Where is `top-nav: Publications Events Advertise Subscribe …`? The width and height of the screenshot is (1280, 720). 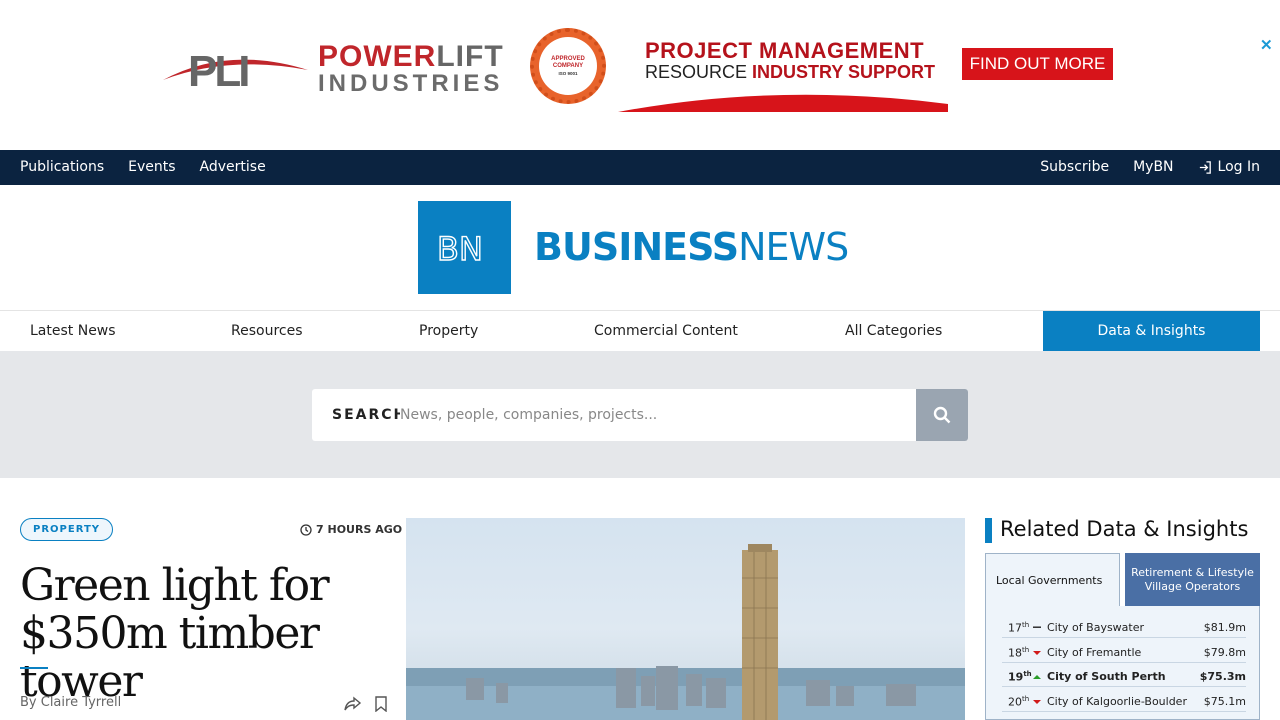
top-nav: Publications Events Advertise Subscribe … is located at coordinates (640, 167).